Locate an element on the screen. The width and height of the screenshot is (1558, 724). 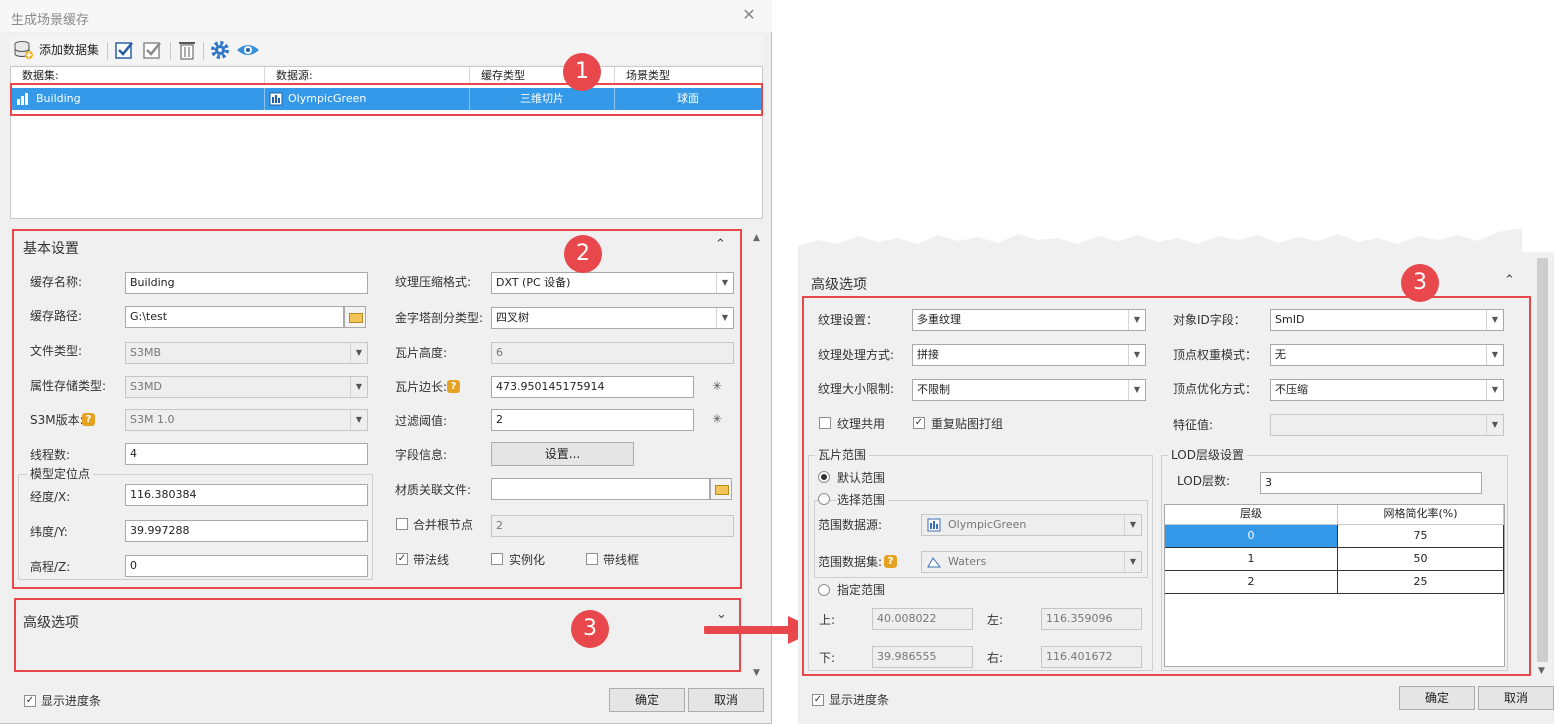
toolbar: 添加数据集 is located at coordinates (386, 50).